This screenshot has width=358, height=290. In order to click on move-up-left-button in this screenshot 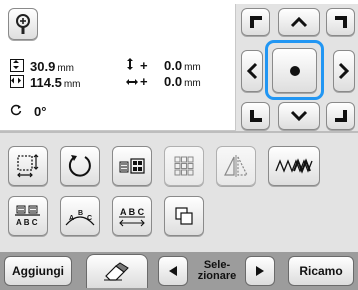, I will do `click(255, 22)`.